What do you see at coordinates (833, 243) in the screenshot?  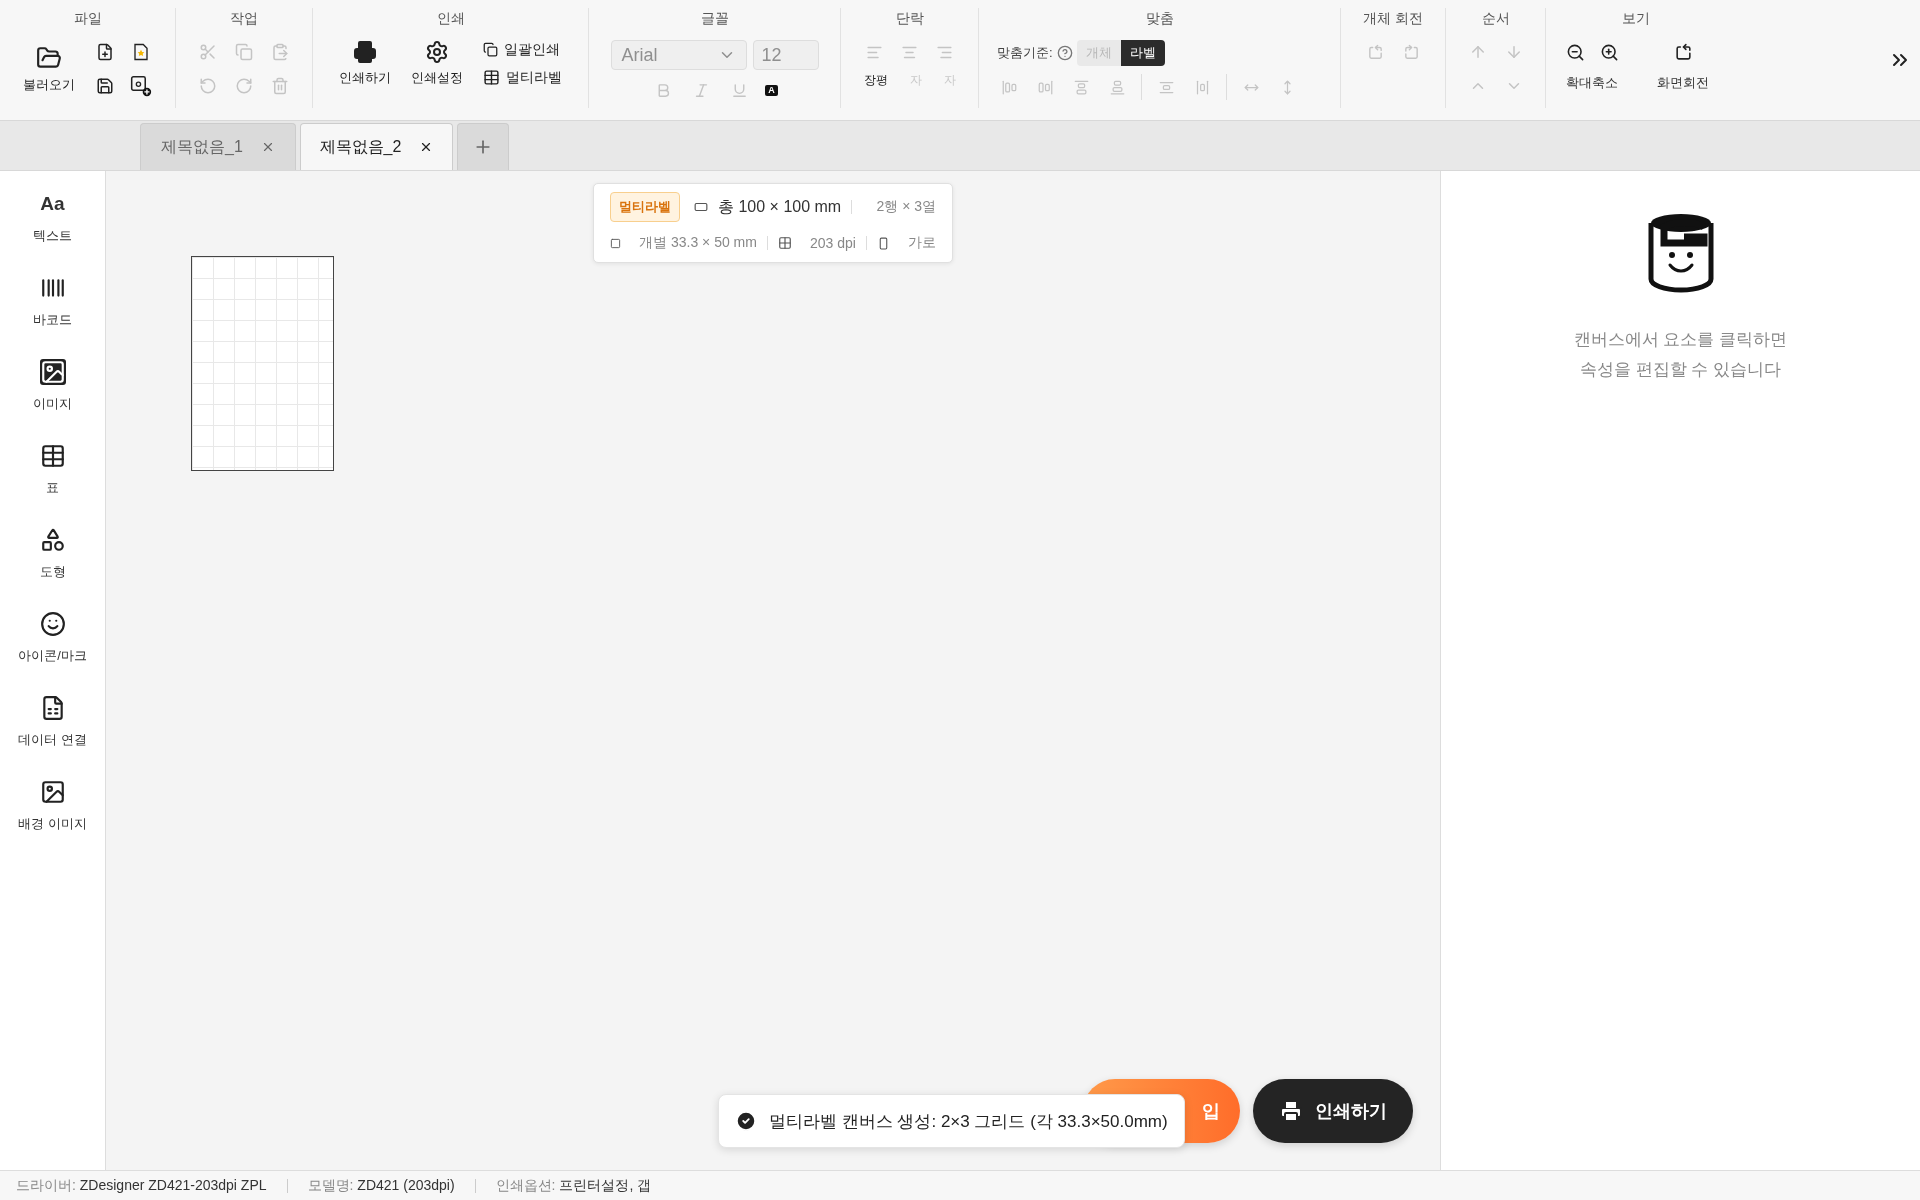 I see `dpi-text: 203 dpi` at bounding box center [833, 243].